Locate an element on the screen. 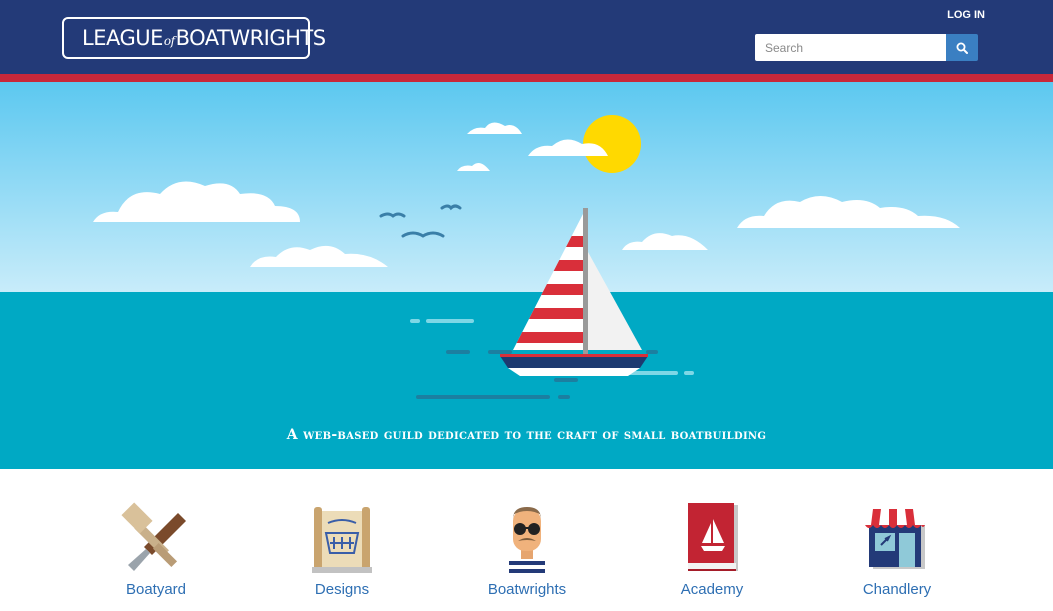 The width and height of the screenshot is (1053, 611). blueprint-scroll-icon is located at coordinates (342, 540).